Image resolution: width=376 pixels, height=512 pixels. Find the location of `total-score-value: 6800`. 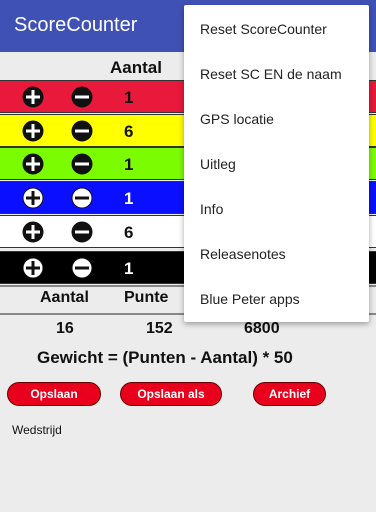

total-score-value: 6800 is located at coordinates (262, 328).